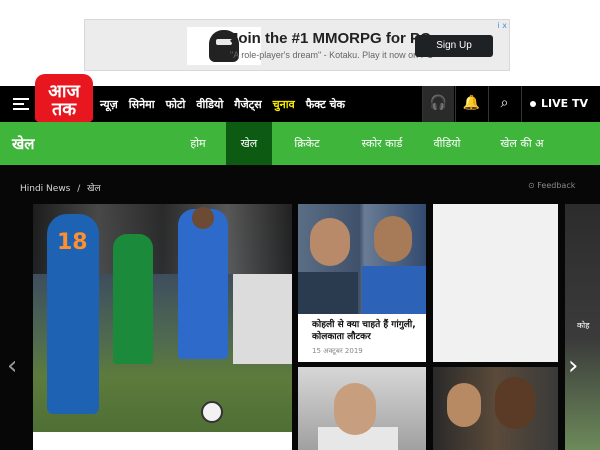 This screenshot has height=450, width=600. Describe the element at coordinates (212, 412) in the screenshot. I see `football-graphic` at that location.